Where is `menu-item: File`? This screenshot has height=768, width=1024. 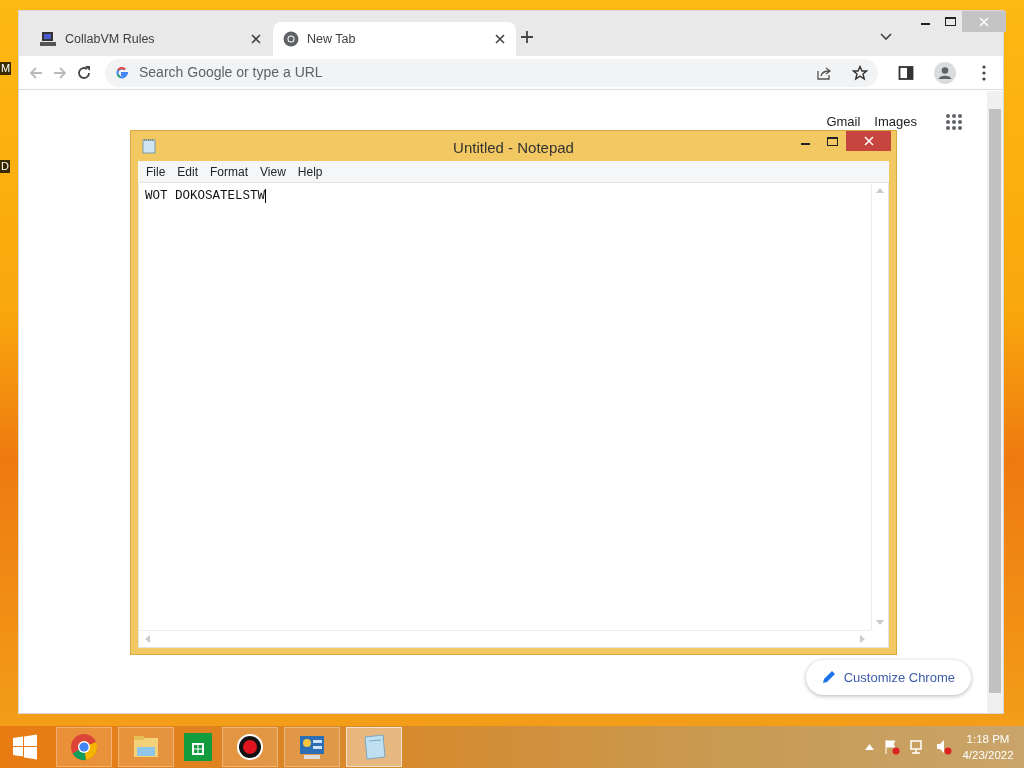
menu-item: File is located at coordinates (156, 171).